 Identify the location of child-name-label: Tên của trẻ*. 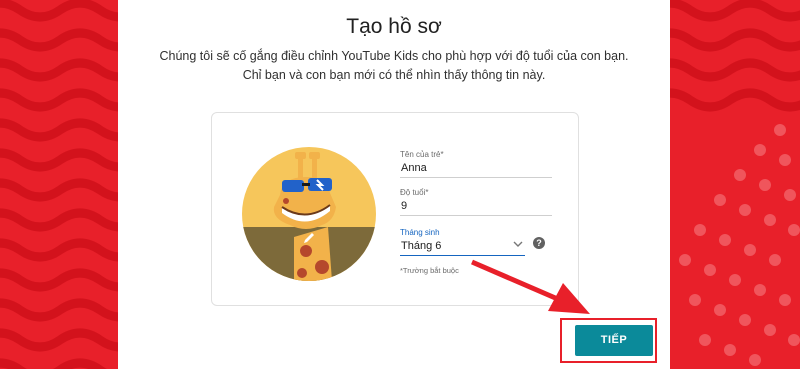
(422, 154).